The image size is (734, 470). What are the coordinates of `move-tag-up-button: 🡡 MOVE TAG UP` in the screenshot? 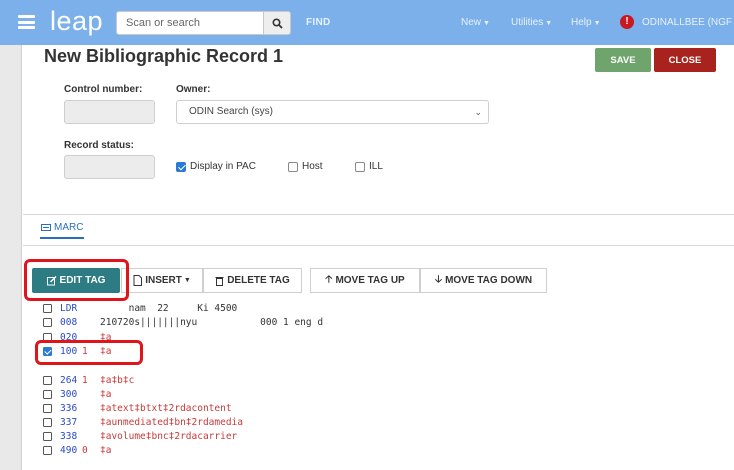 It's located at (365, 280).